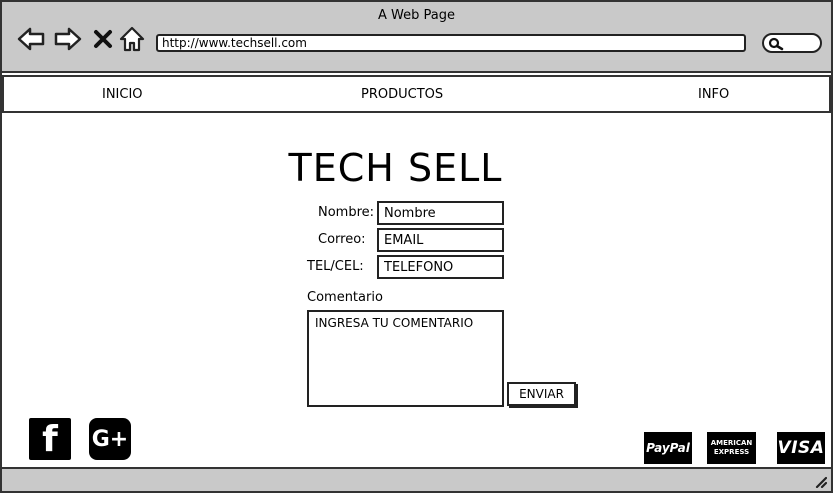  What do you see at coordinates (801, 448) in the screenshot?
I see `visa-logo: VISA` at bounding box center [801, 448].